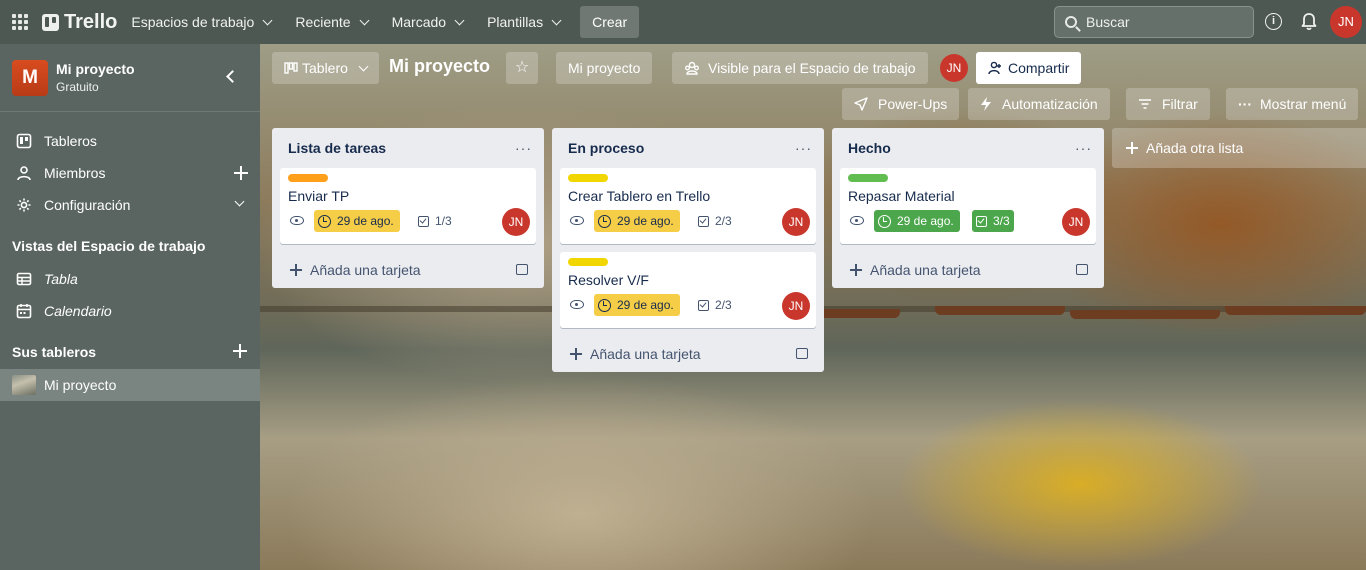 The image size is (1366, 570). Describe the element at coordinates (241, 173) in the screenshot. I see `add-member-icon` at that location.